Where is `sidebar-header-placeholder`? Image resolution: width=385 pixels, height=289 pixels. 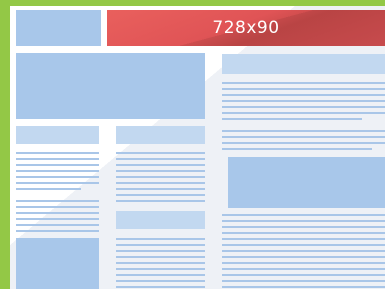
sidebar-header-placeholder is located at coordinates (303, 64).